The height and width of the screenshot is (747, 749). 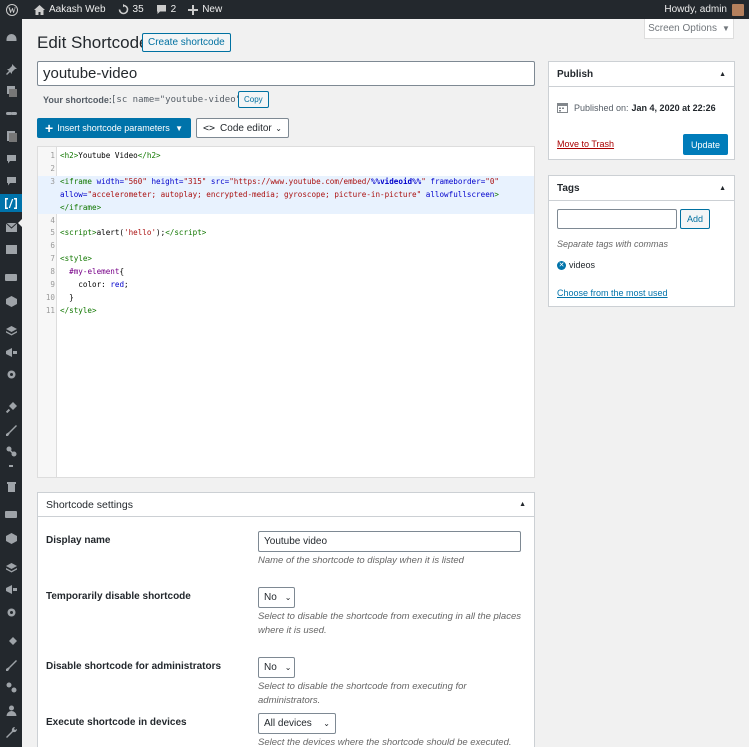 What do you see at coordinates (78, 310) in the screenshot?
I see `code-text: </style>` at bounding box center [78, 310].